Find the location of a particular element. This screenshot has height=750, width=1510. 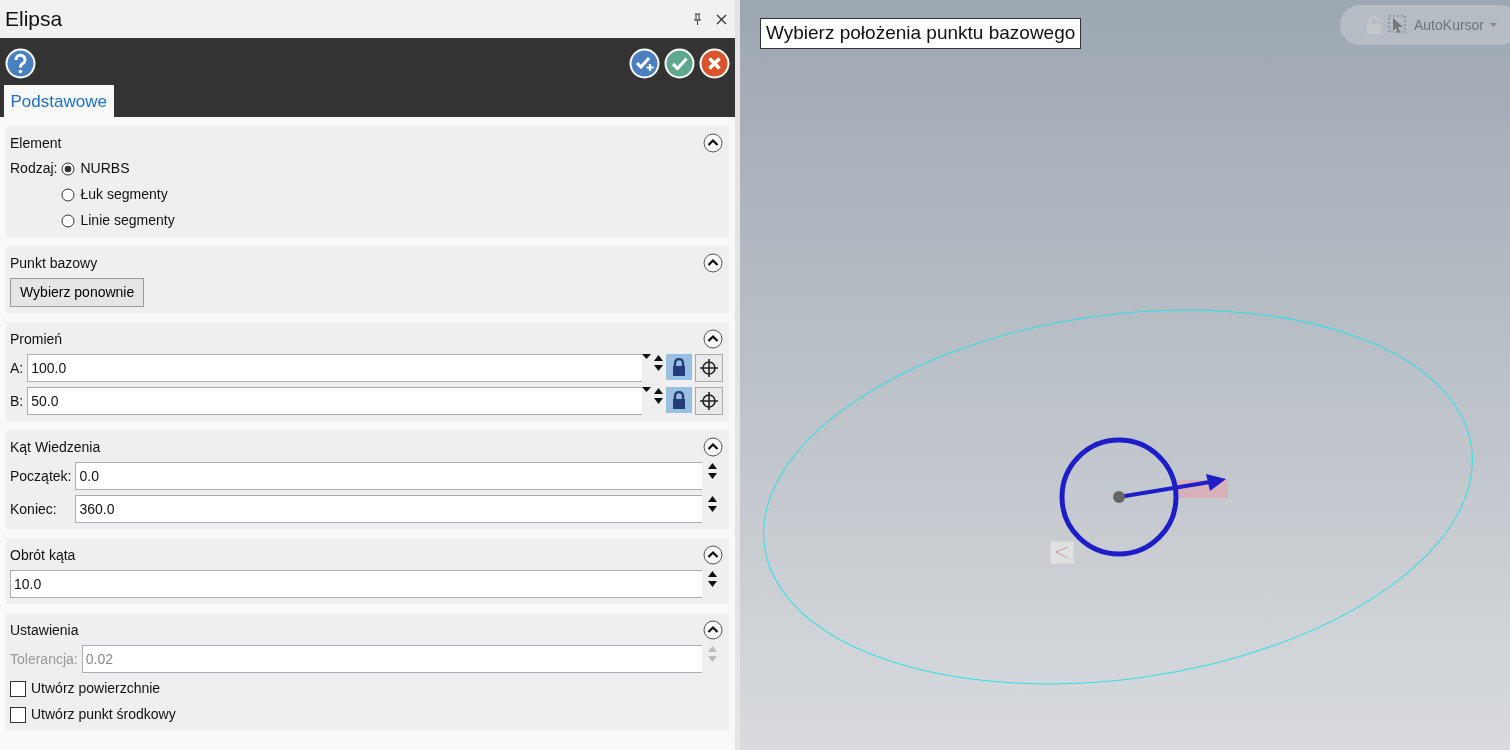

option-label: NURBS is located at coordinates (105, 168).